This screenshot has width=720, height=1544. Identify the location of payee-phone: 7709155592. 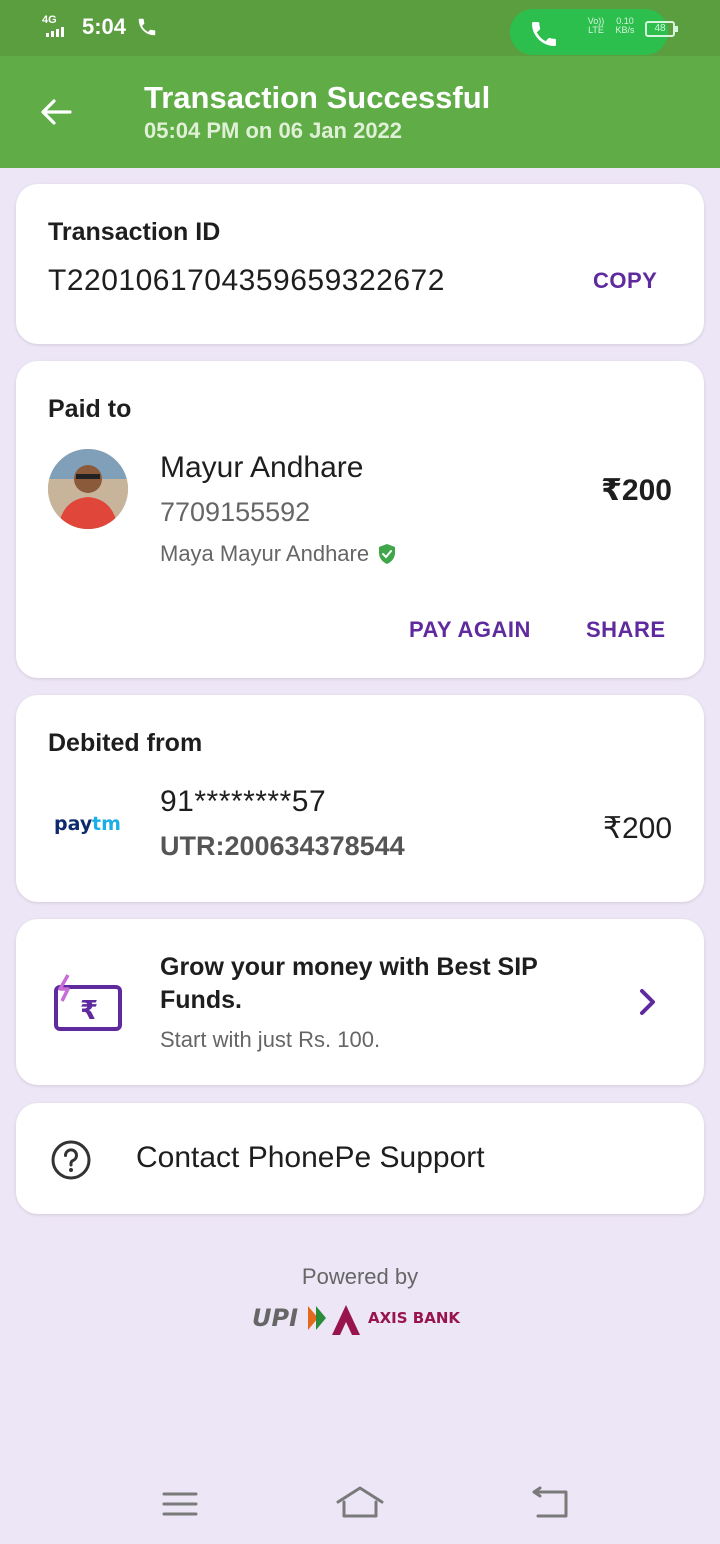
(235, 512).